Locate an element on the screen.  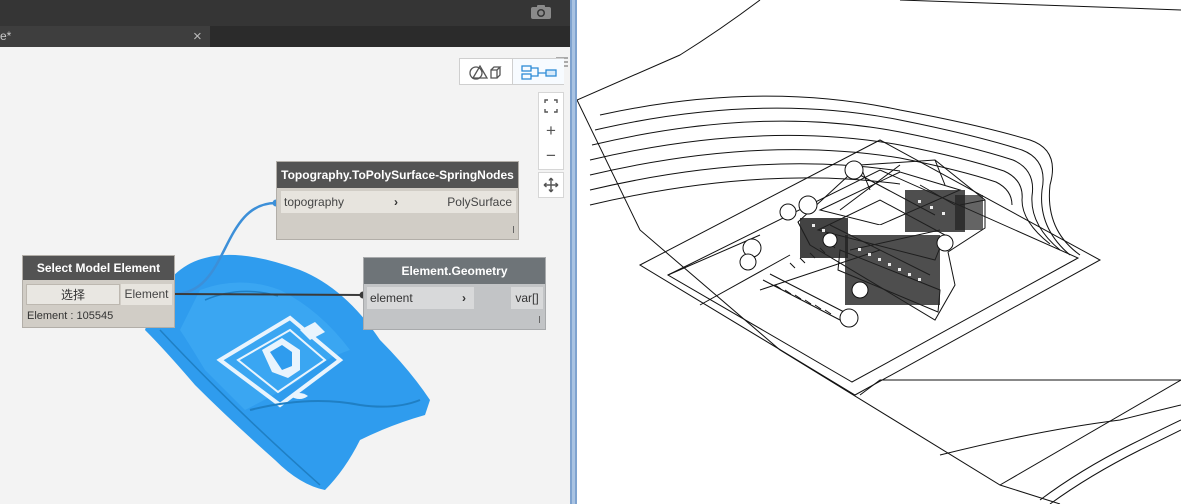
geometry-view-icon is located at coordinates (485, 72).